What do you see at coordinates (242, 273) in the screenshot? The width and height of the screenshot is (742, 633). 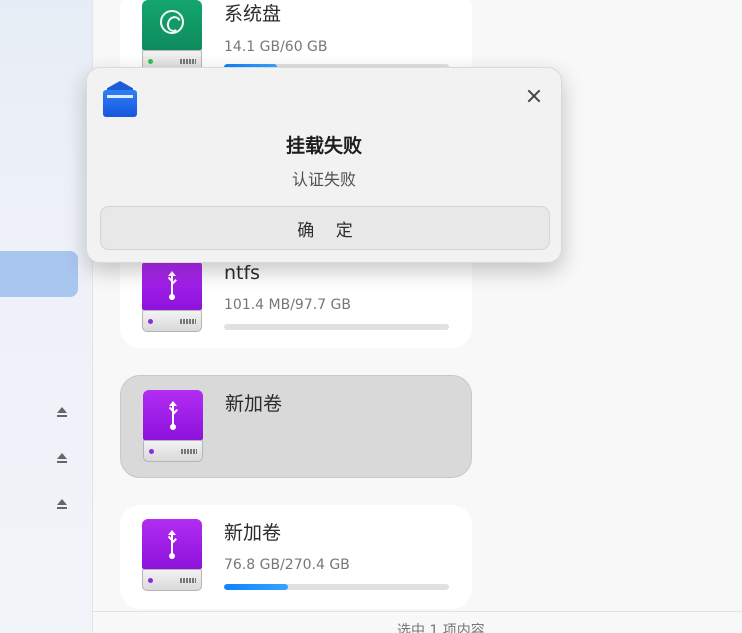 I see `drive-name: ntfs` at bounding box center [242, 273].